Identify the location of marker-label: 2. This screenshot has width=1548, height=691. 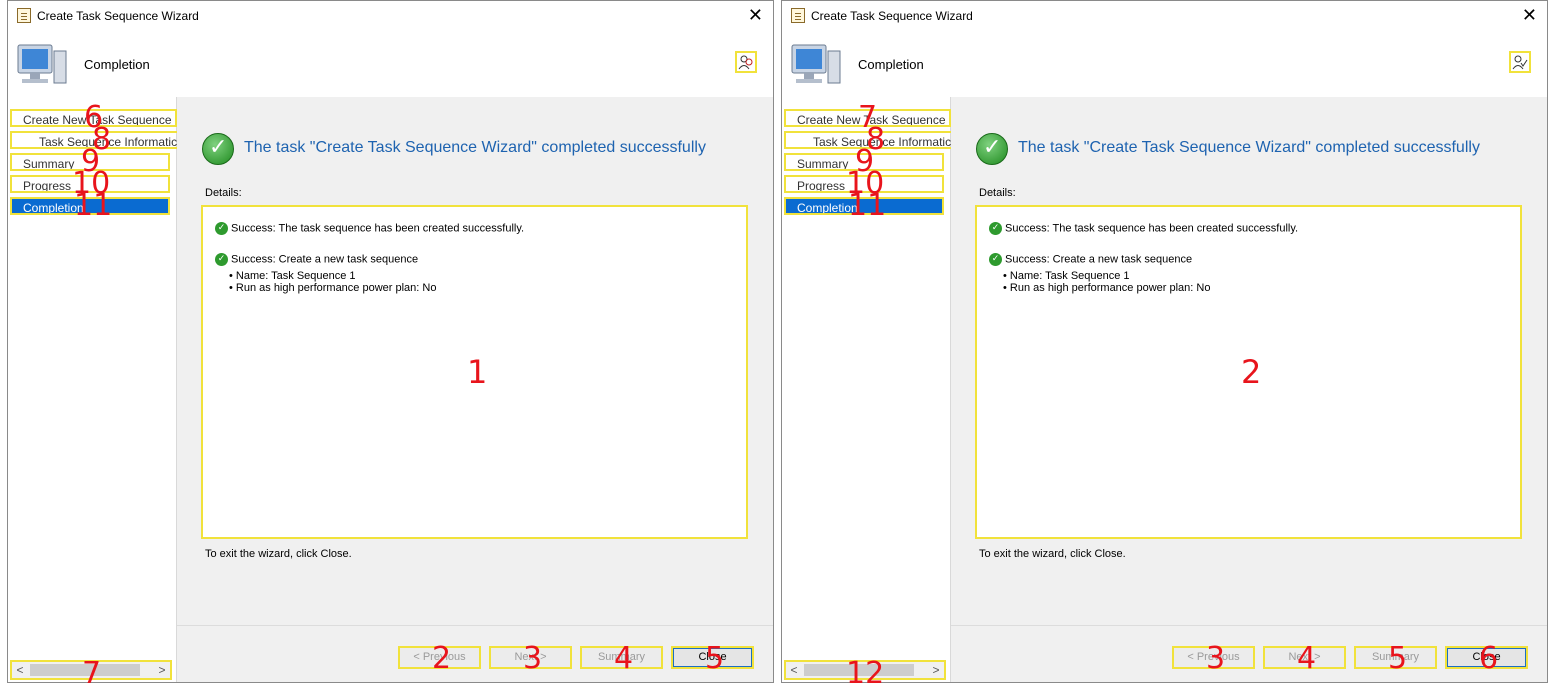
(1251, 372).